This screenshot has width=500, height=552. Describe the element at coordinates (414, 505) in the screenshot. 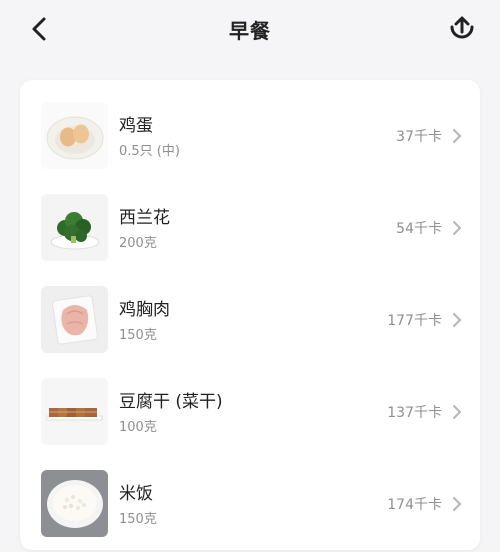

I see `food-calories: 174千卡` at that location.